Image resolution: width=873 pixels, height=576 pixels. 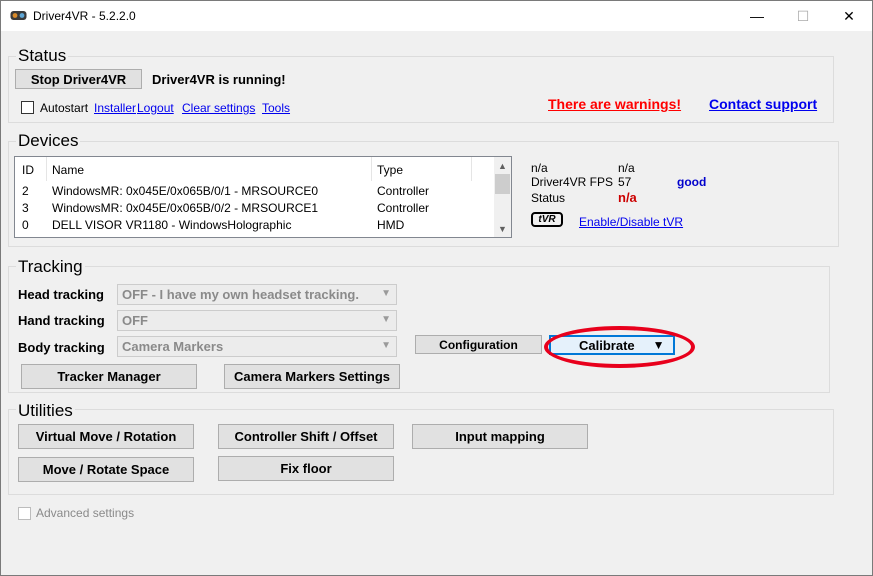 What do you see at coordinates (61, 347) in the screenshot?
I see `body-tracking-label: Body tracking` at bounding box center [61, 347].